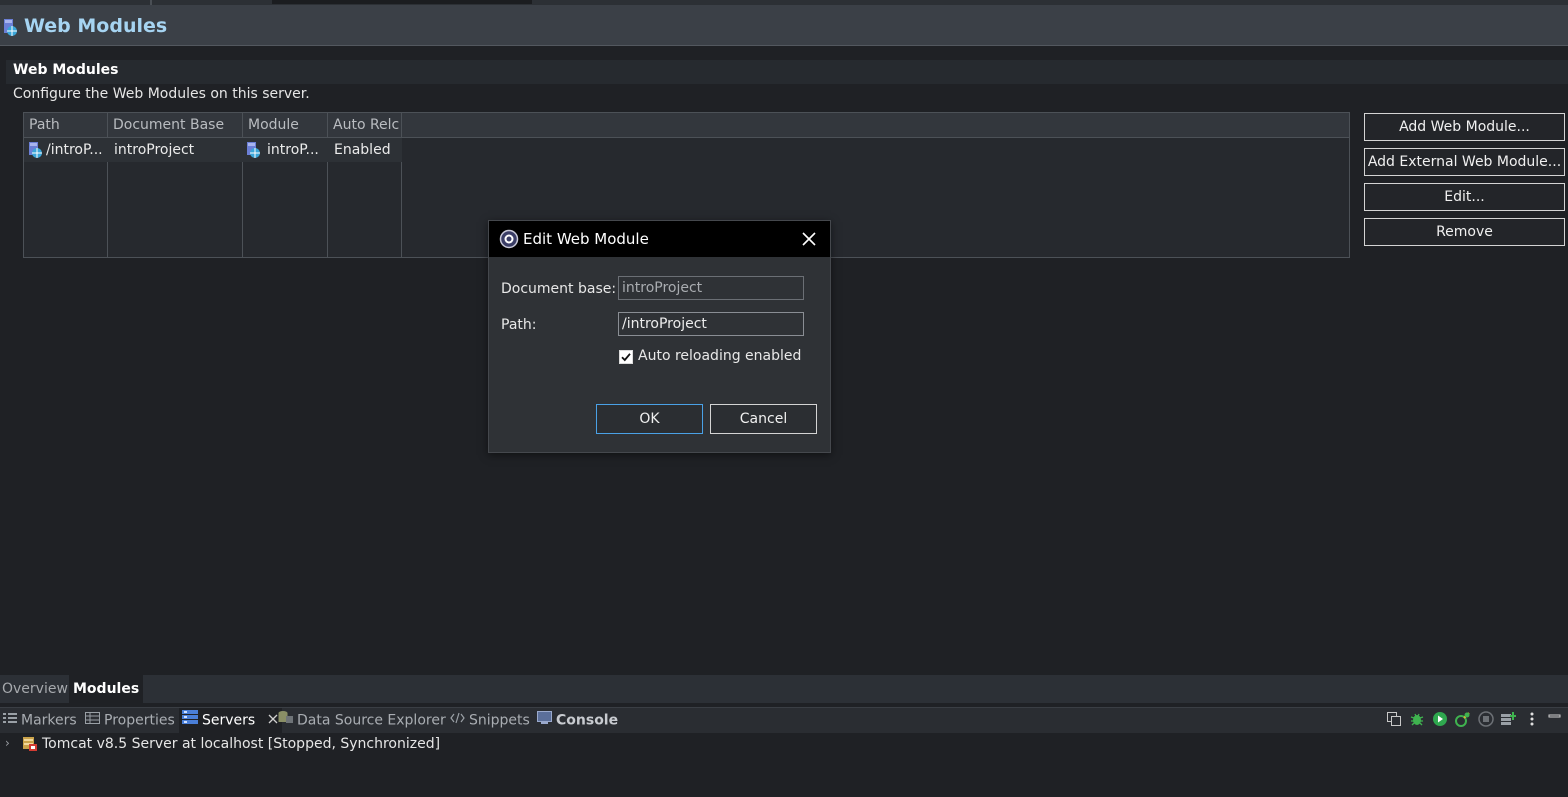 The width and height of the screenshot is (1568, 797). Describe the element at coordinates (49, 720) in the screenshot. I see `tab-markers-label: Markers` at that location.